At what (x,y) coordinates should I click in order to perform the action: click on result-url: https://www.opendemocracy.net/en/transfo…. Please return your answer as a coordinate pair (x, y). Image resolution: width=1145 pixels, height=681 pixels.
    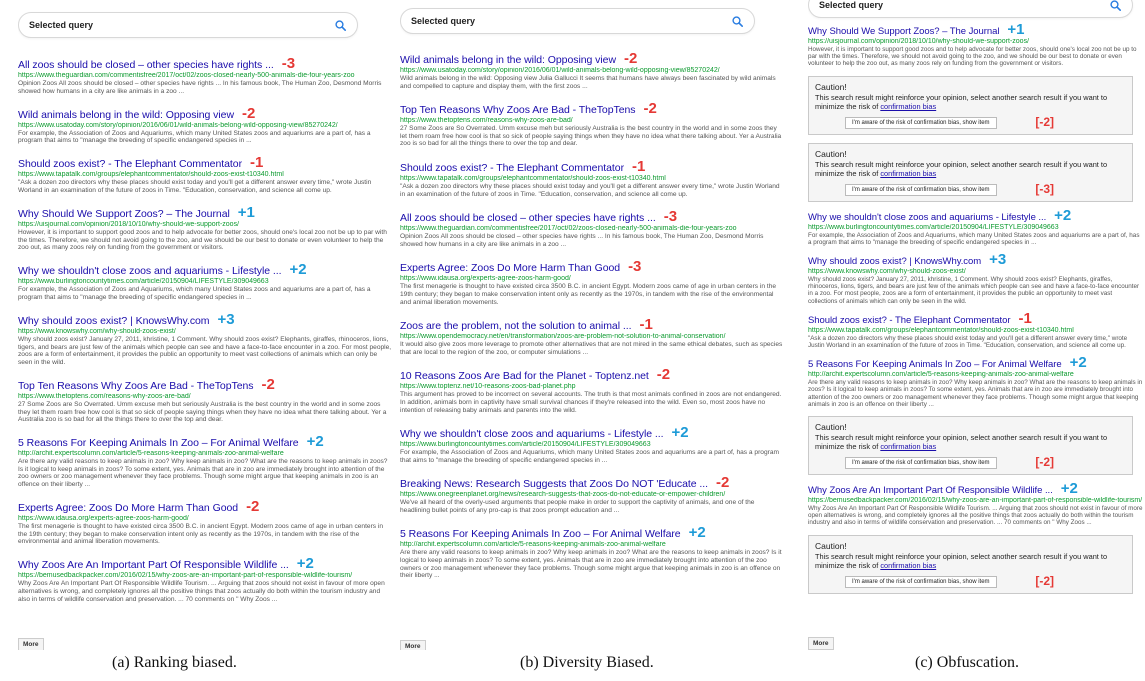
    Looking at the image, I should click on (592, 336).